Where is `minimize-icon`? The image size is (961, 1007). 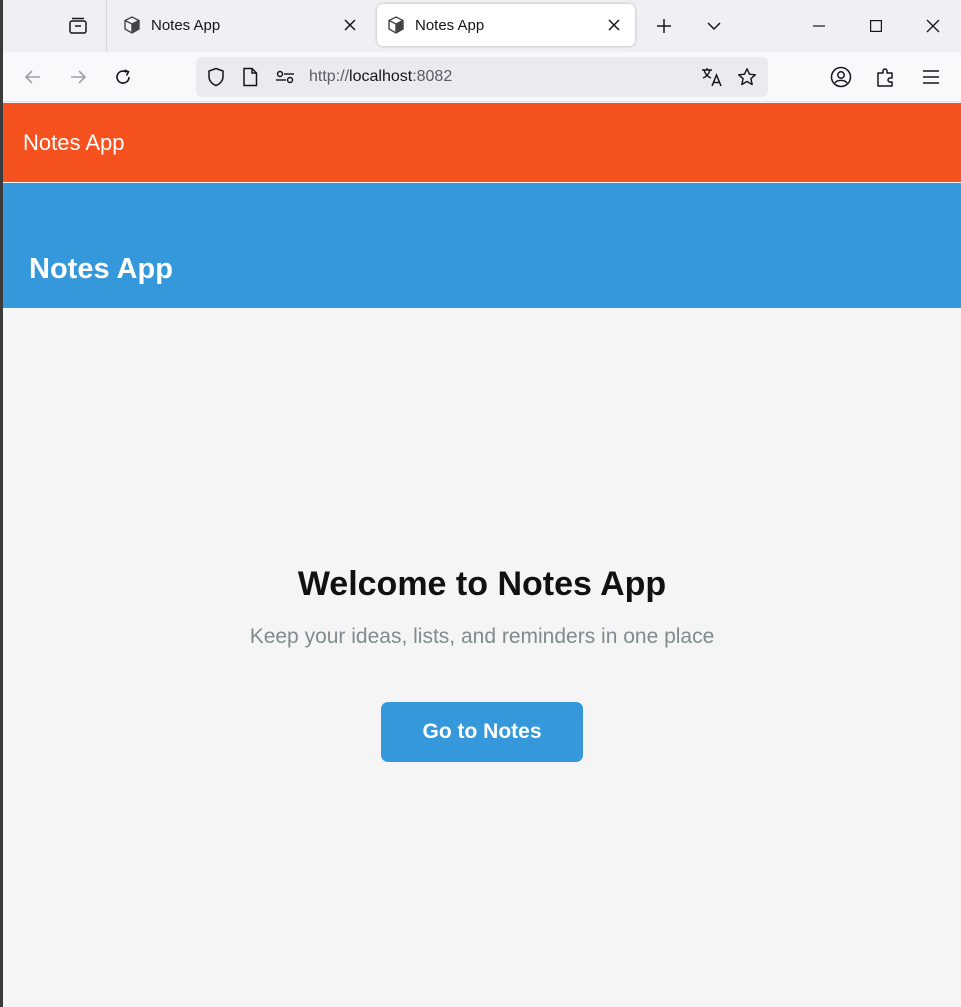 minimize-icon is located at coordinates (819, 26).